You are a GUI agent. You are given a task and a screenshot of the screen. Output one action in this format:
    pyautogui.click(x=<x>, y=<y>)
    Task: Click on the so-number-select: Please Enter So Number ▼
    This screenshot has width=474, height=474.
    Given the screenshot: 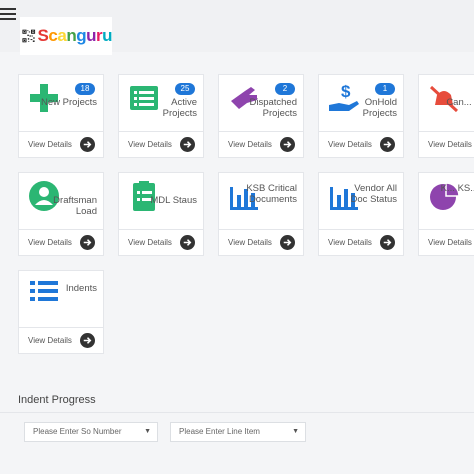 What is the action you would take?
    pyautogui.click(x=91, y=432)
    